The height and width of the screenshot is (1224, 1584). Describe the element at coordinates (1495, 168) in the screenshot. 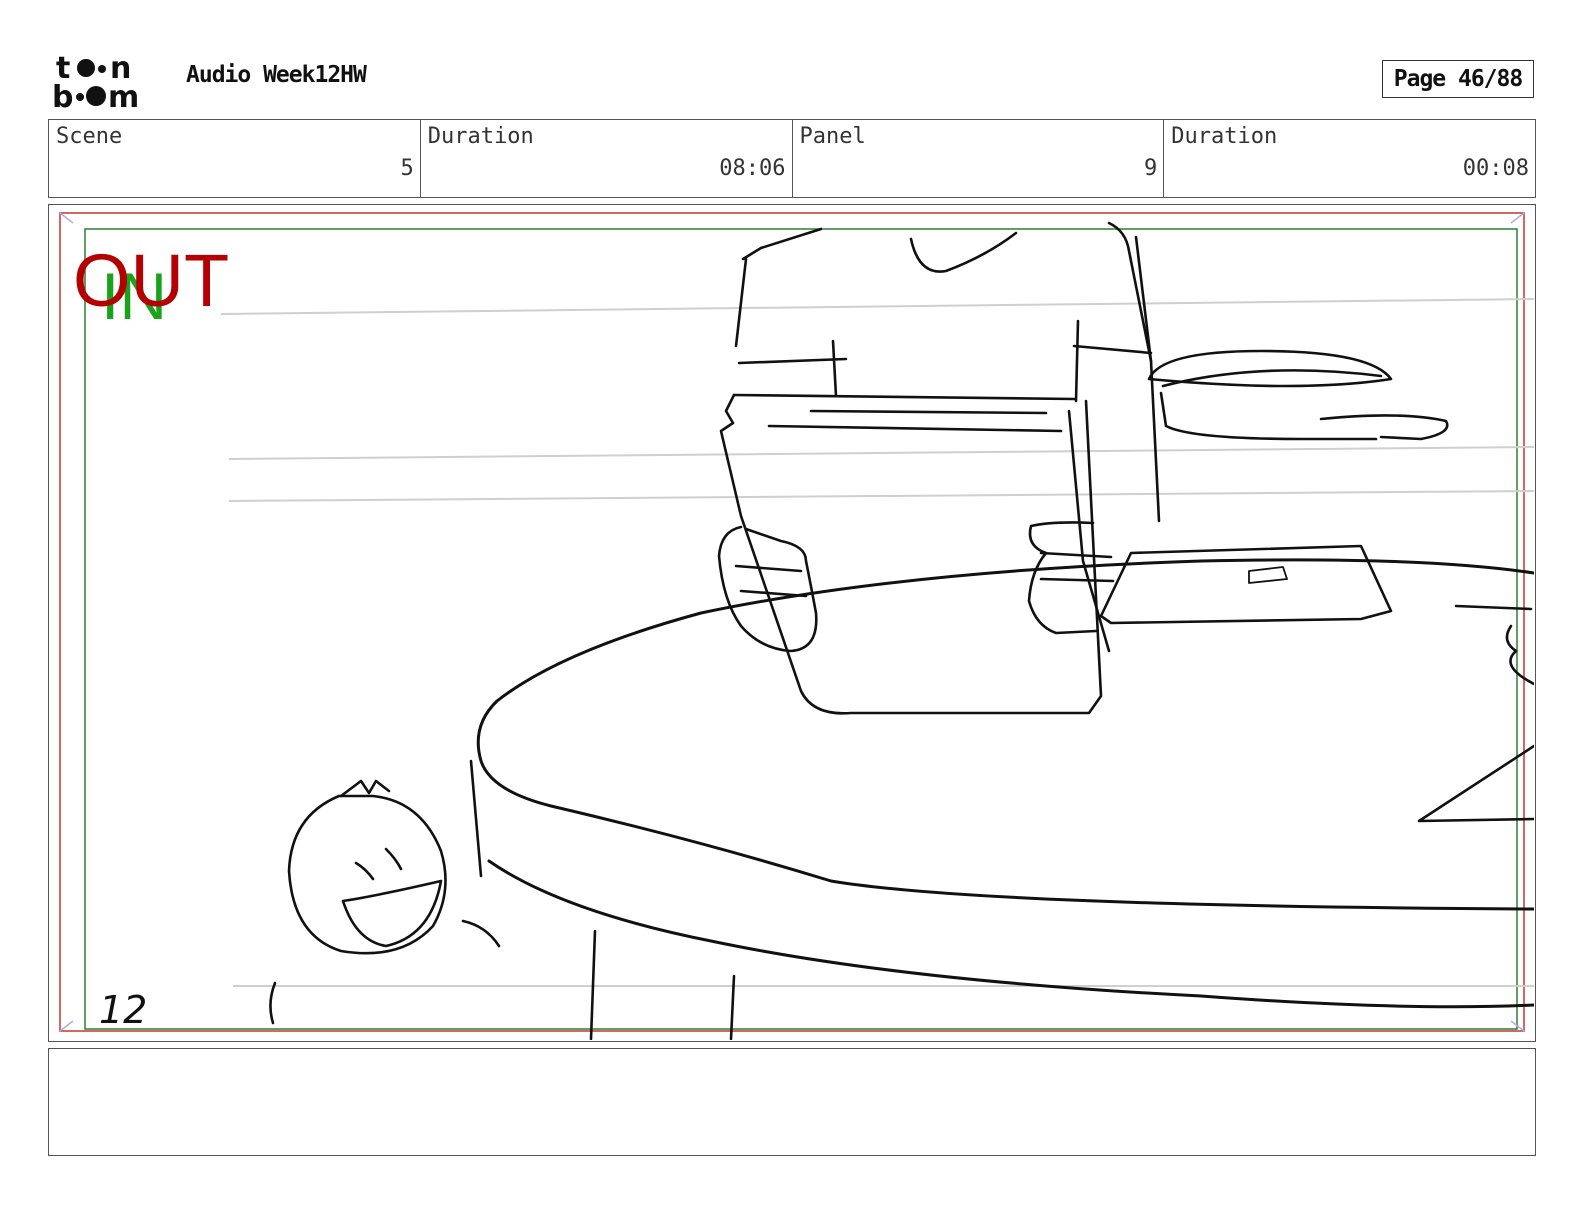

I see `panel-duration-value: 00:08` at that location.